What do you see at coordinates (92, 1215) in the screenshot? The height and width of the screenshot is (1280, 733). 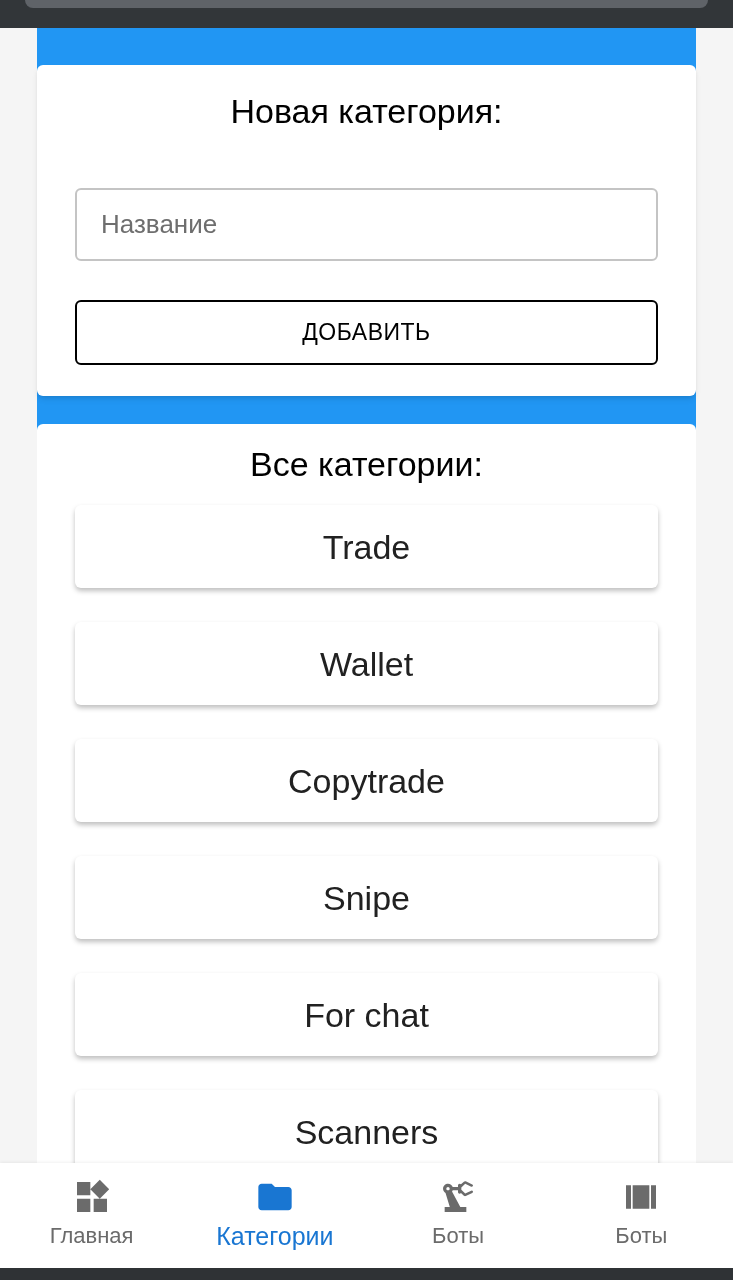 I see `nav-tab: Главная` at bounding box center [92, 1215].